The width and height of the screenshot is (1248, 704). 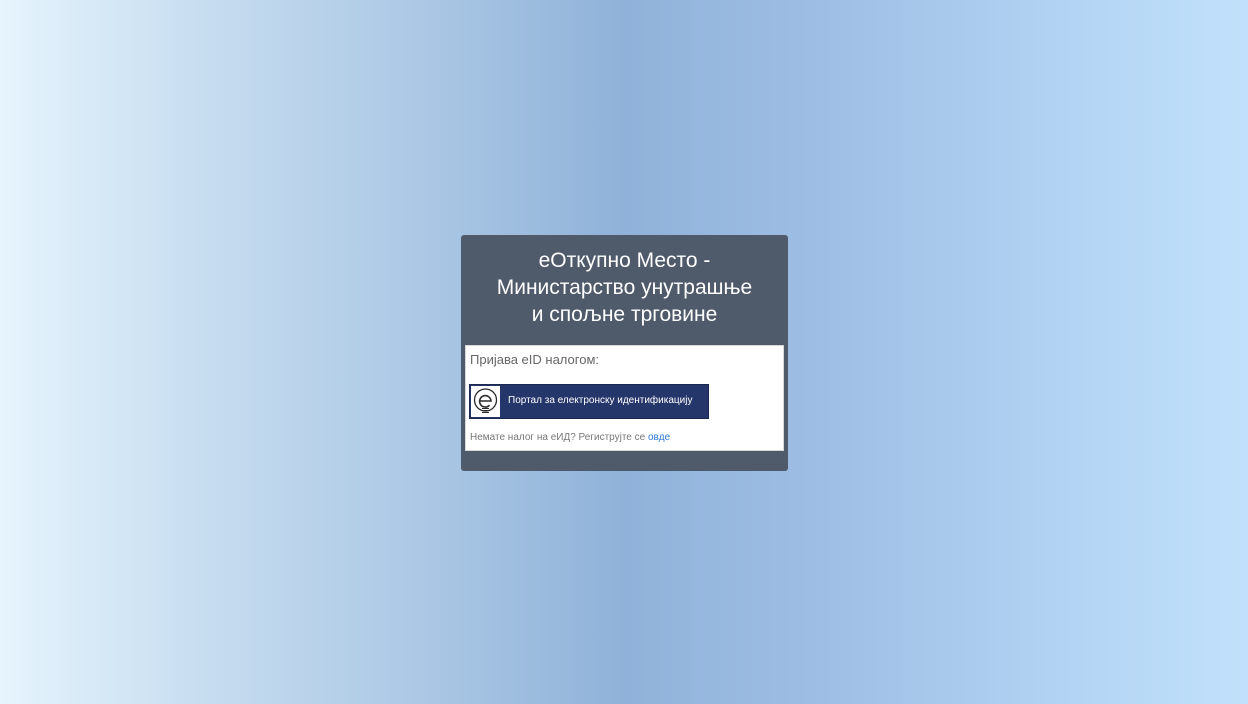 I want to click on register-text: Немате налог на еИД? Региструјте се, so click(x=559, y=437).